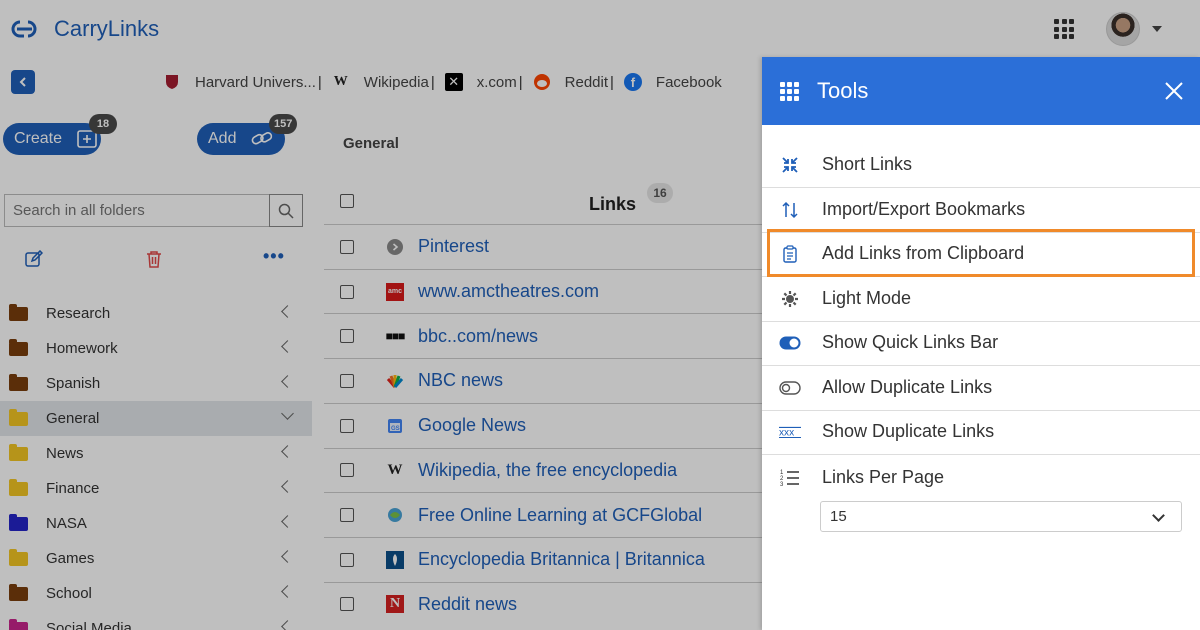 The width and height of the screenshot is (1200, 630). I want to click on folder-name: NASA, so click(66, 523).